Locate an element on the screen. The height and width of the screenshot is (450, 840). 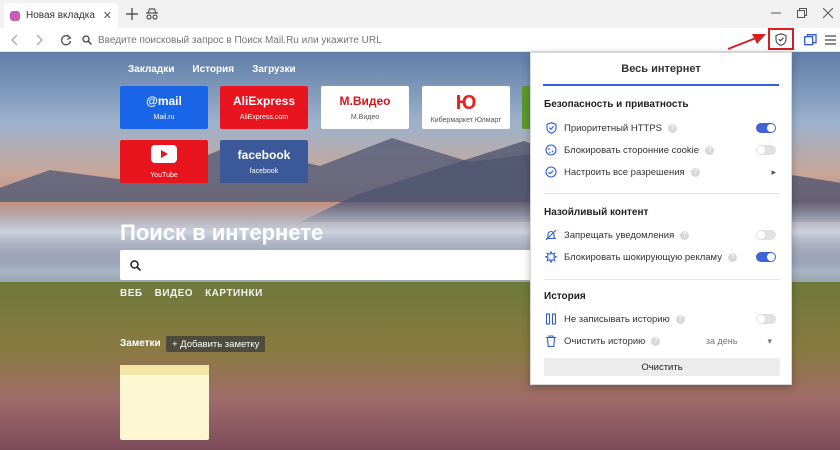
setting-label: Блокировать шокирующую рекламу is located at coordinates (643, 257).